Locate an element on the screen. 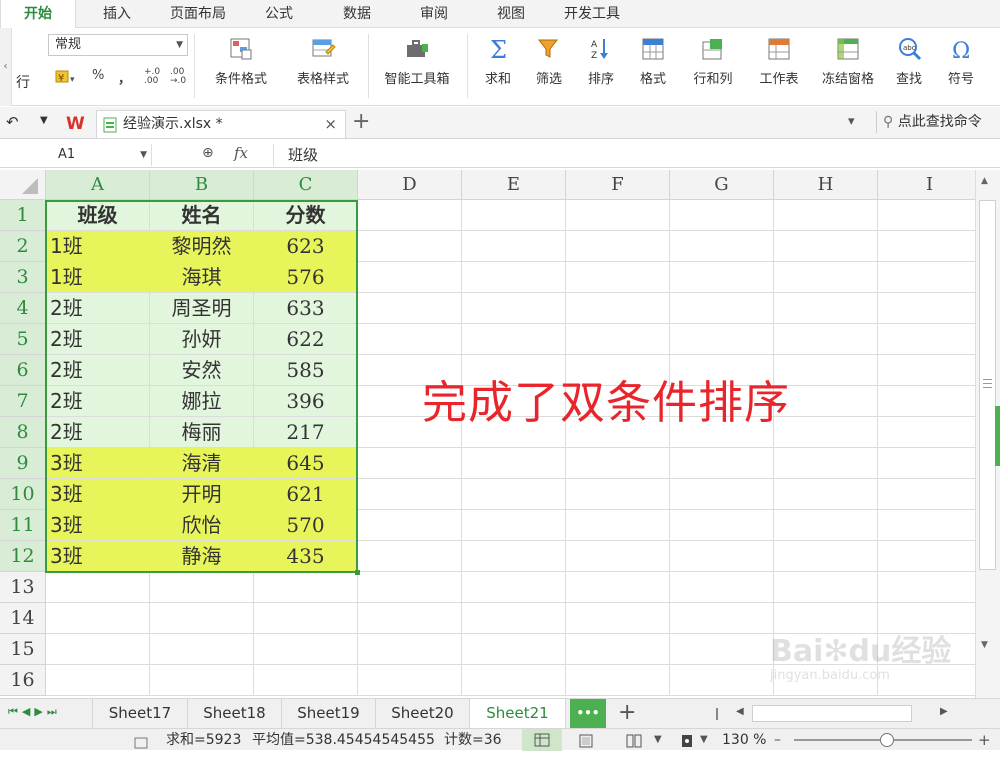 This screenshot has height=758, width=1000. column-header-e: E is located at coordinates (514, 185).